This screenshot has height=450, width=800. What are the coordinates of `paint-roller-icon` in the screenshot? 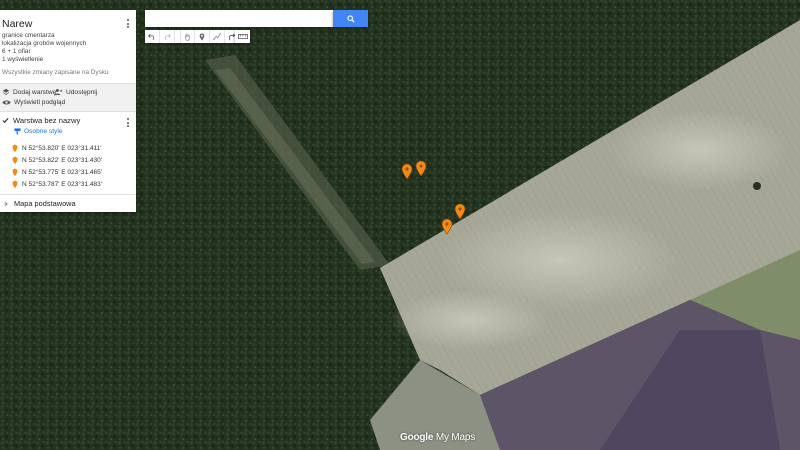 It's located at (17, 131).